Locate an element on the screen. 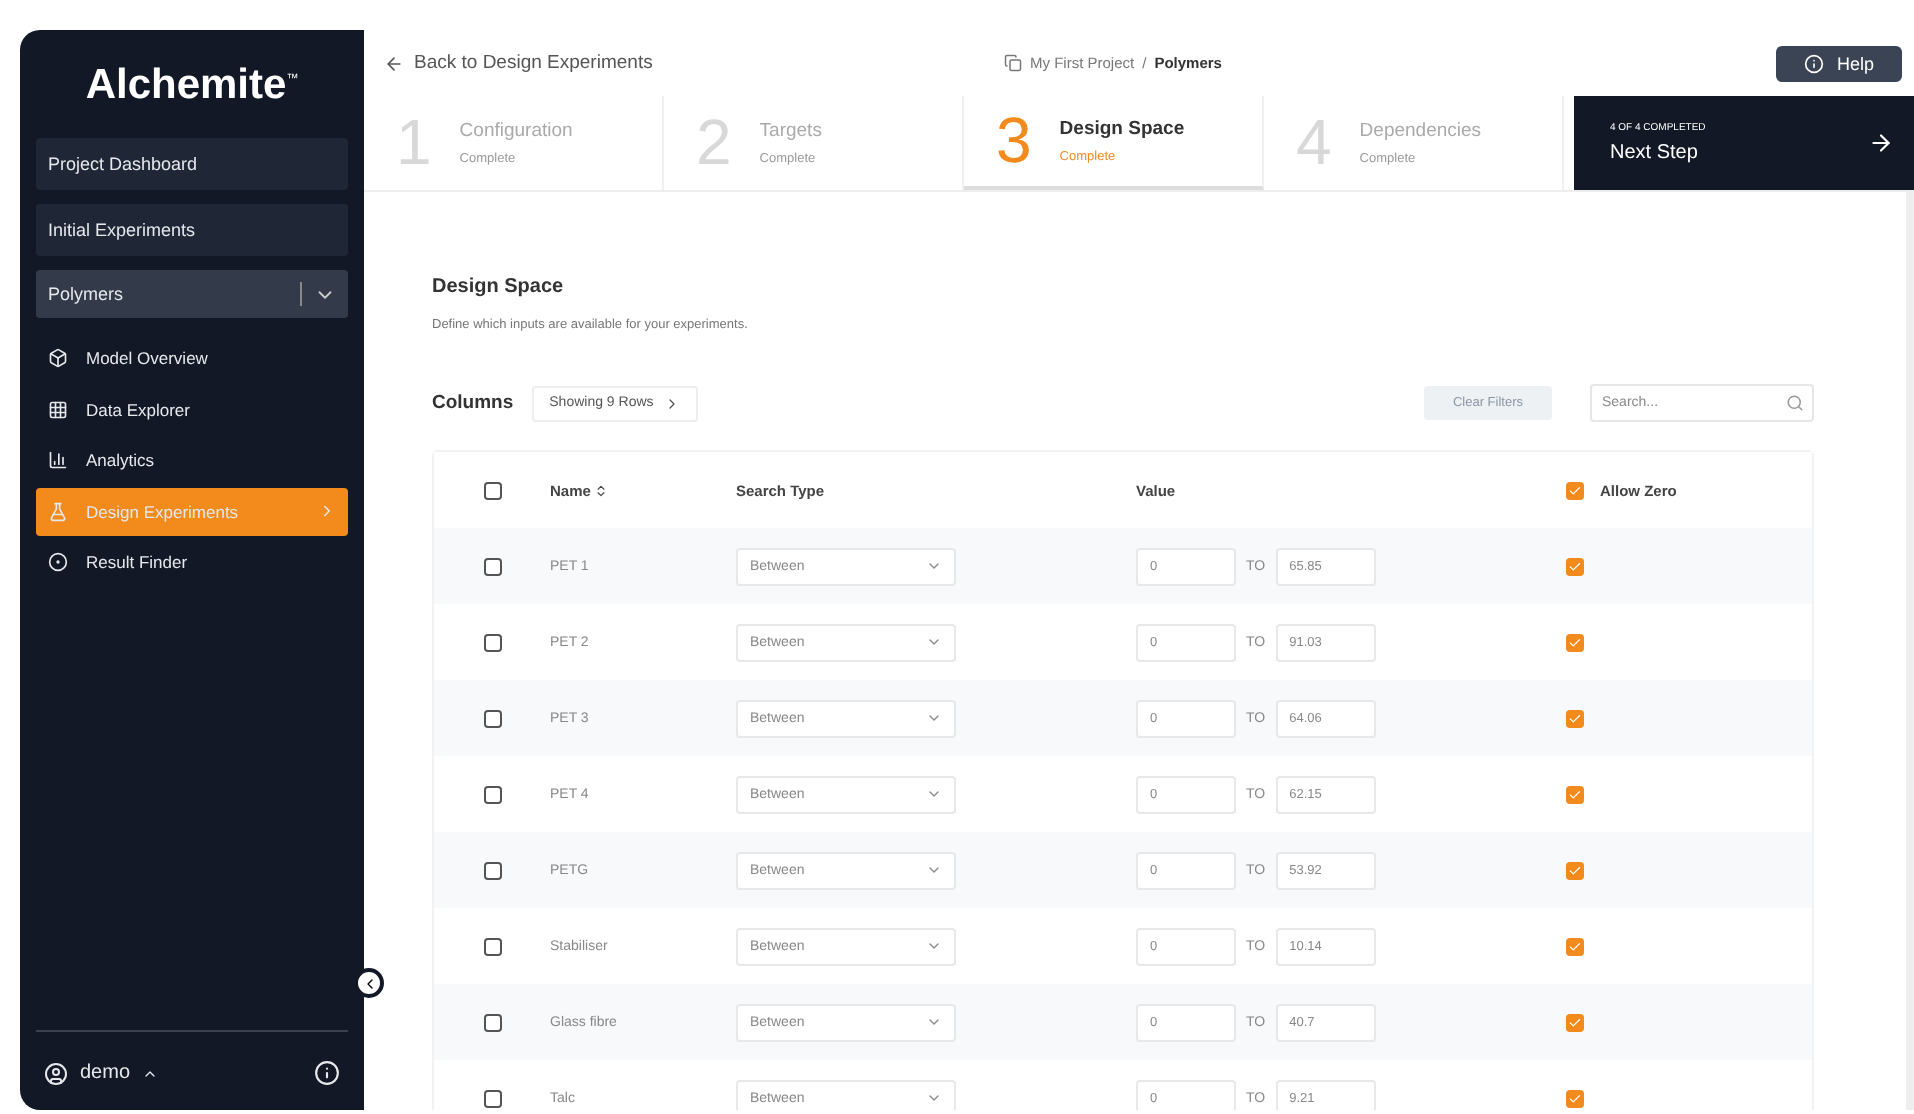 The width and height of the screenshot is (1914, 1114). arrow-right-icon is located at coordinates (1881, 143).